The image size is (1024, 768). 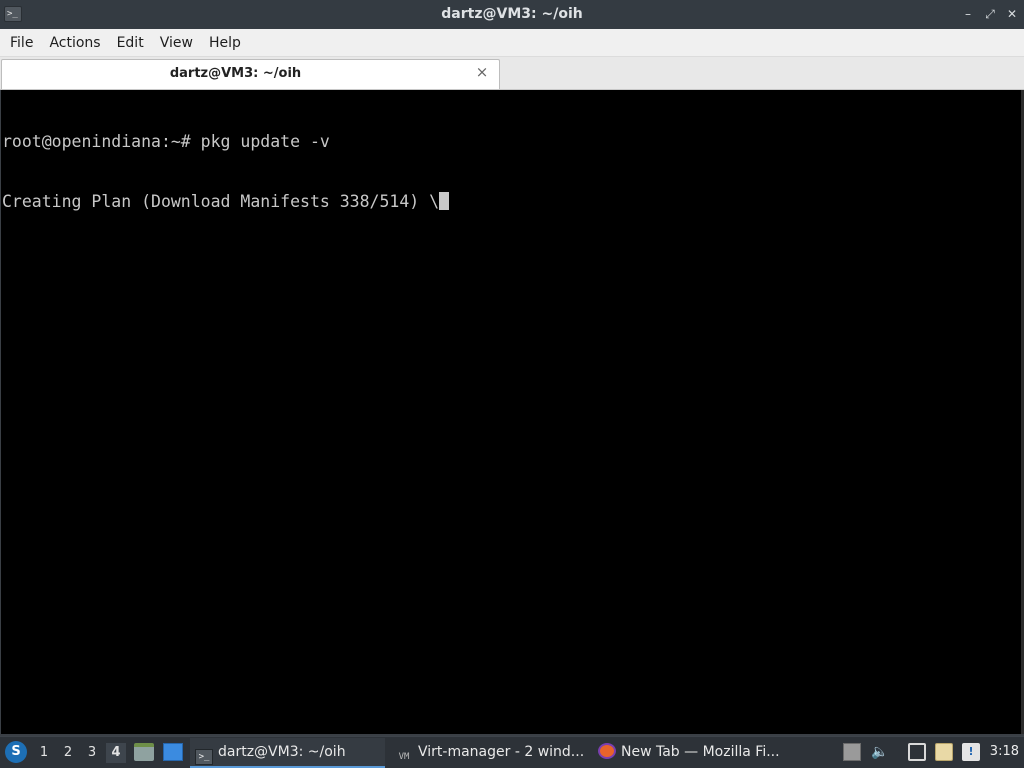 I want to click on menu-edit: Edit, so click(x=130, y=43).